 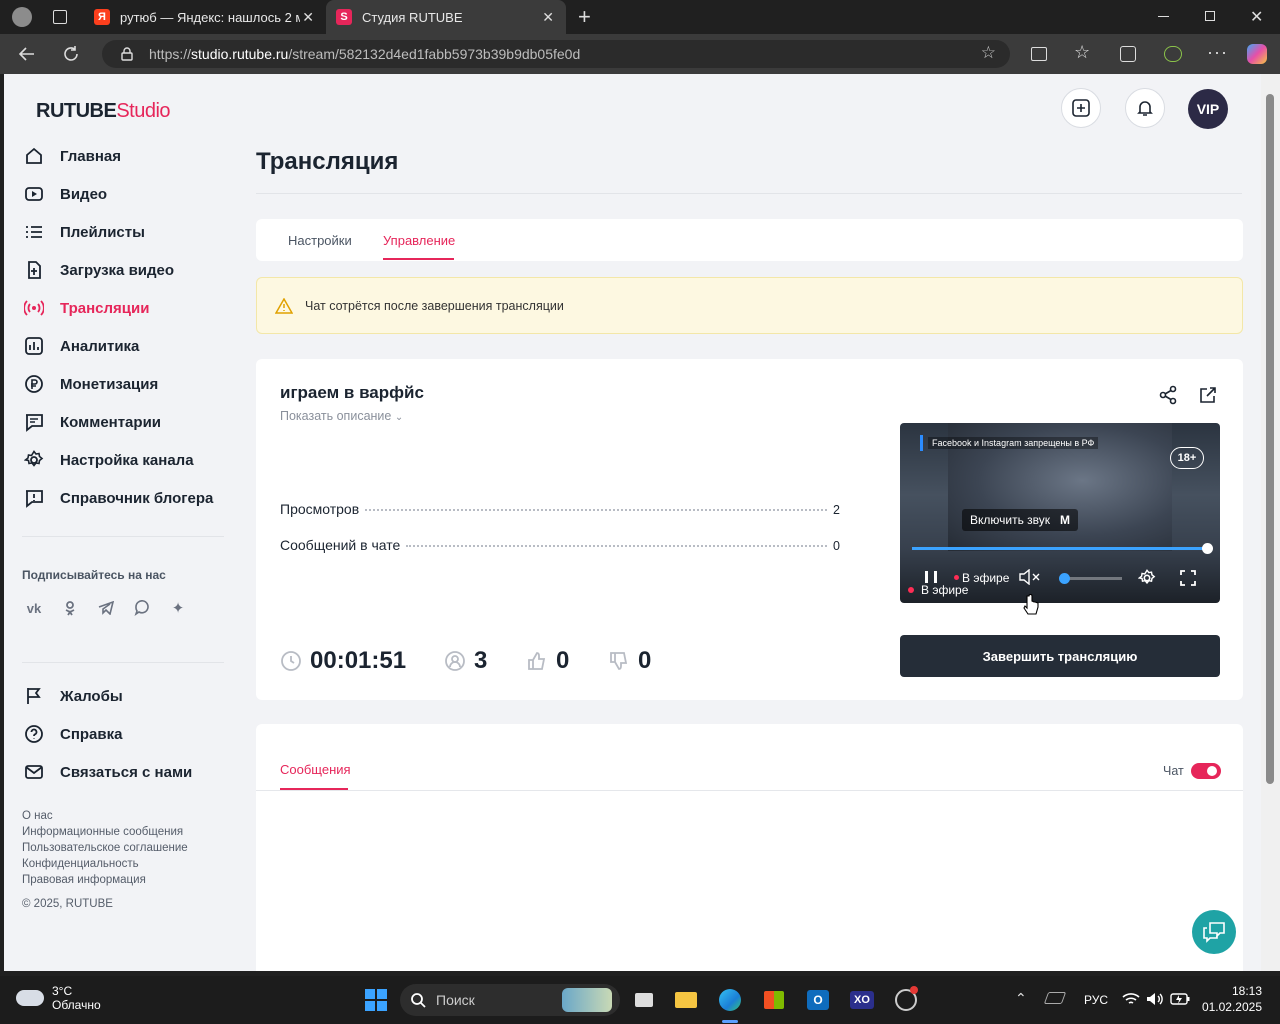 I want to click on avatar-text: VIP, so click(x=1208, y=109).